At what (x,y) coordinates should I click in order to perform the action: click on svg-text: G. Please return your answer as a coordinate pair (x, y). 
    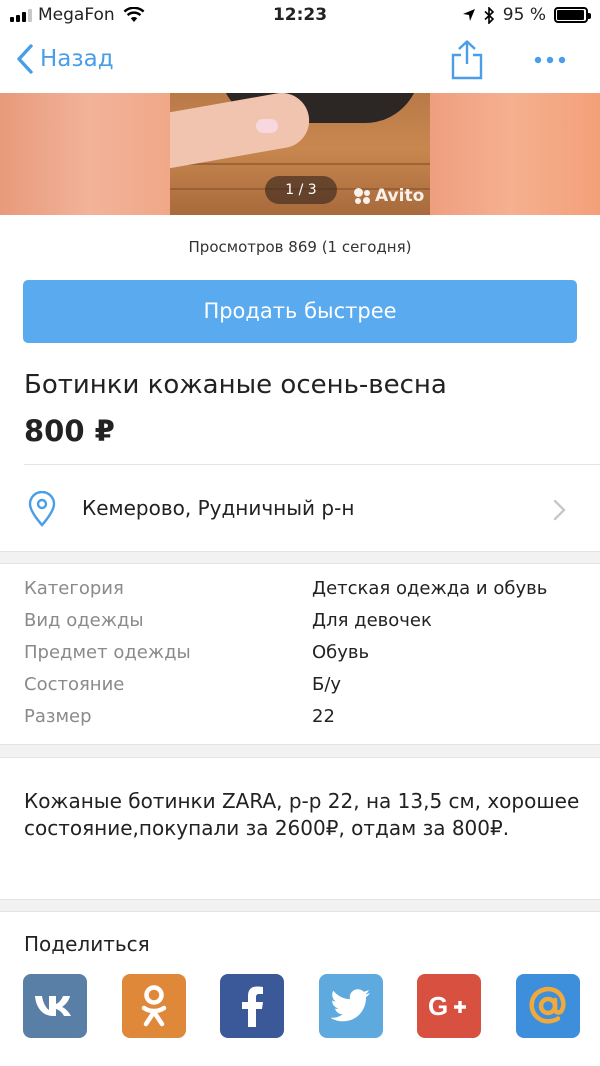
    Looking at the image, I should click on (438, 1006).